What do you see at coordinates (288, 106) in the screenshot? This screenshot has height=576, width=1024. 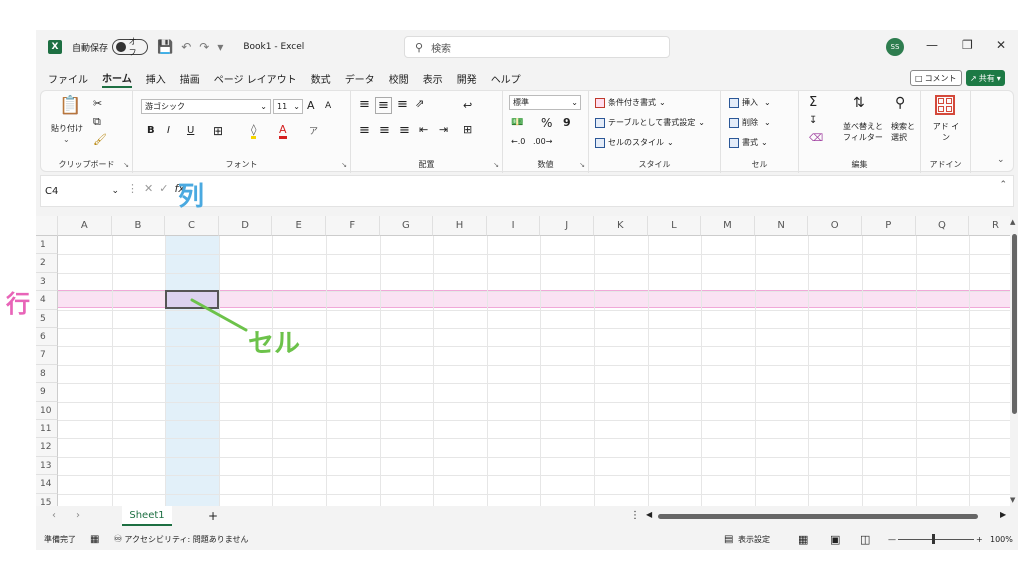 I see `font-size-select: 11 ⌄` at bounding box center [288, 106].